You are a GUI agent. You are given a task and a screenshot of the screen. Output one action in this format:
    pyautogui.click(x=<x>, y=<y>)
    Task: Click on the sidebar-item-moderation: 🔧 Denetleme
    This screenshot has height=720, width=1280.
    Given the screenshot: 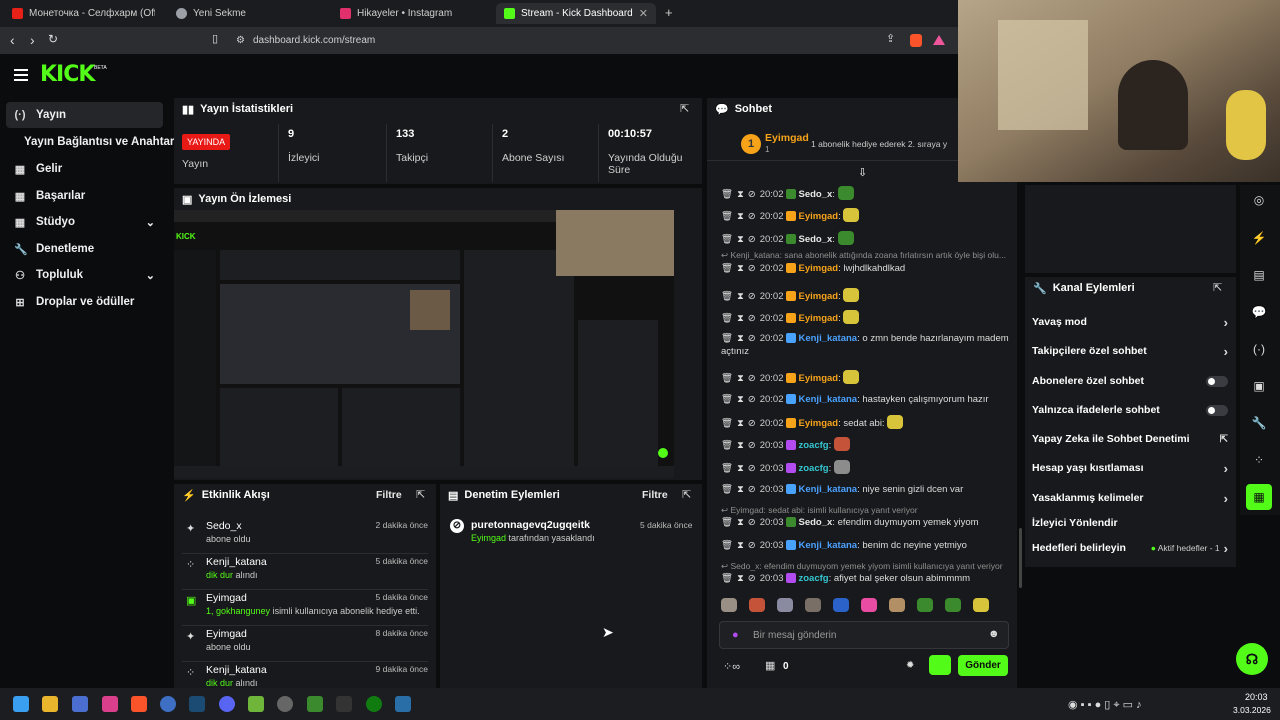 What is the action you would take?
    pyautogui.click(x=84, y=249)
    